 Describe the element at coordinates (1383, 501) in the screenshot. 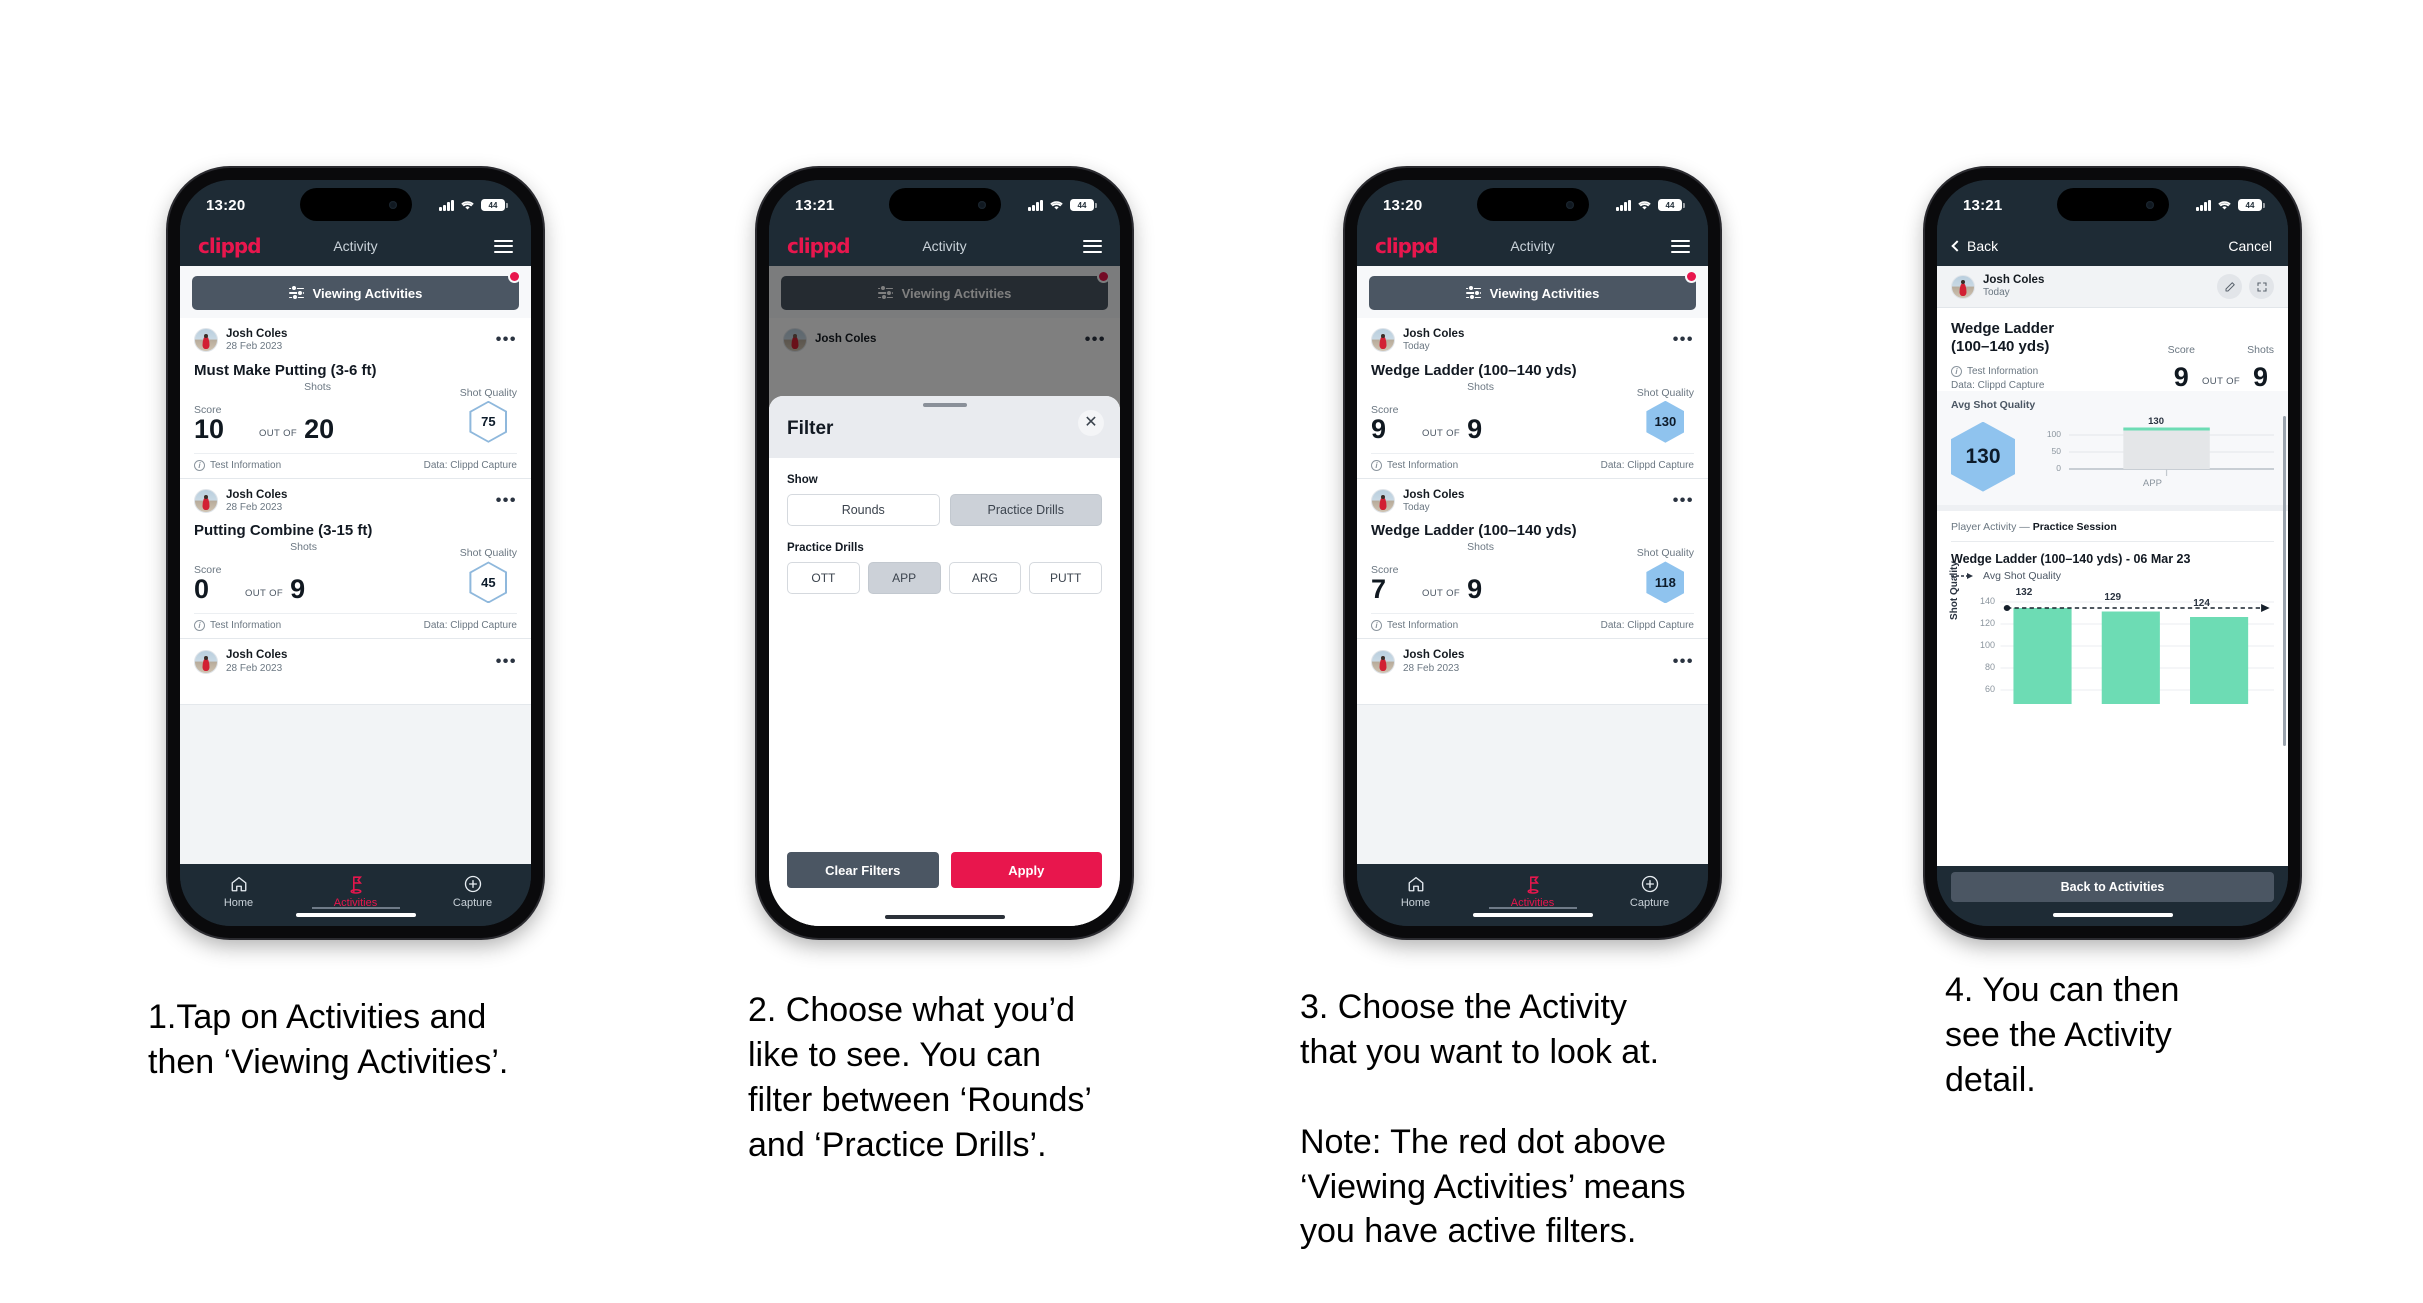

I see `avatar` at that location.